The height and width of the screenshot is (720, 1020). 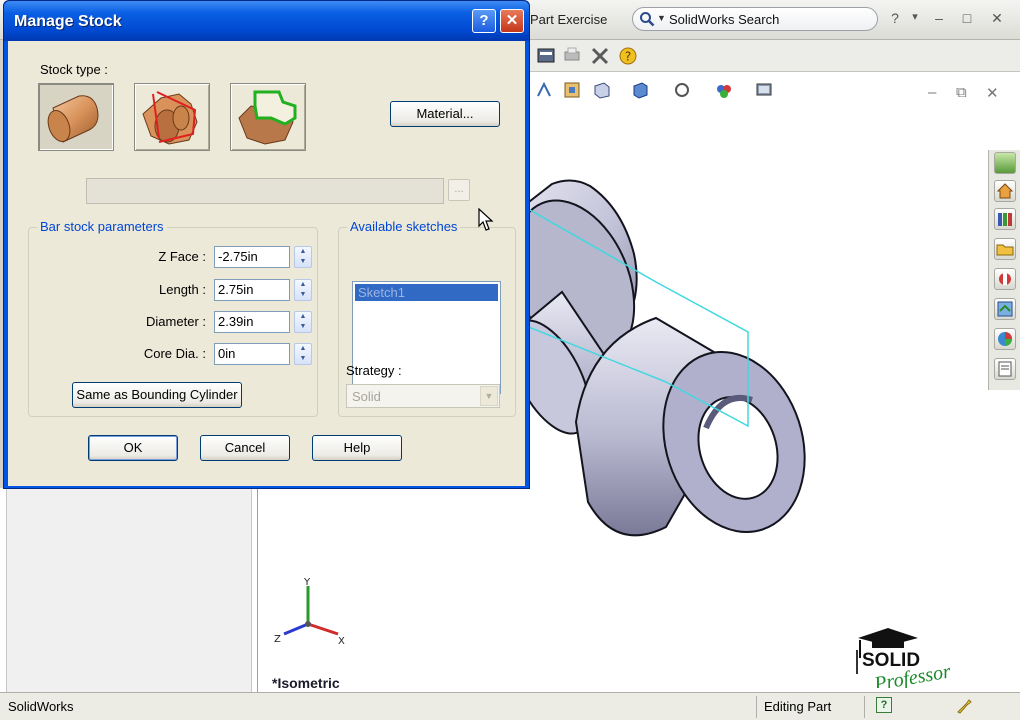 I want to click on dialog-help-button: ?, so click(x=484, y=21).